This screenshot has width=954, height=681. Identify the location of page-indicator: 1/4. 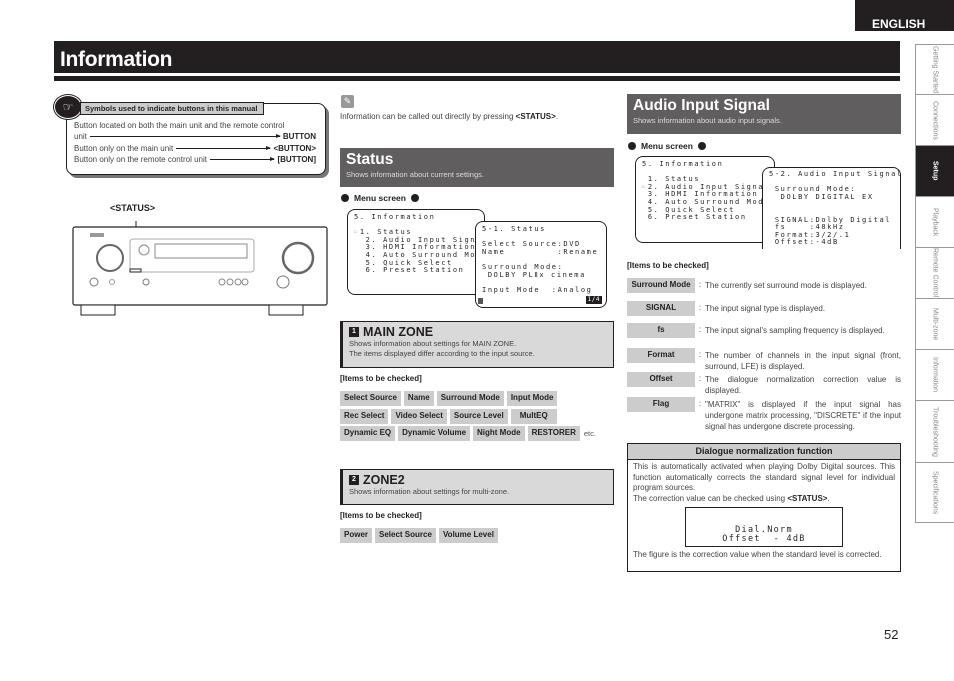
(593, 300).